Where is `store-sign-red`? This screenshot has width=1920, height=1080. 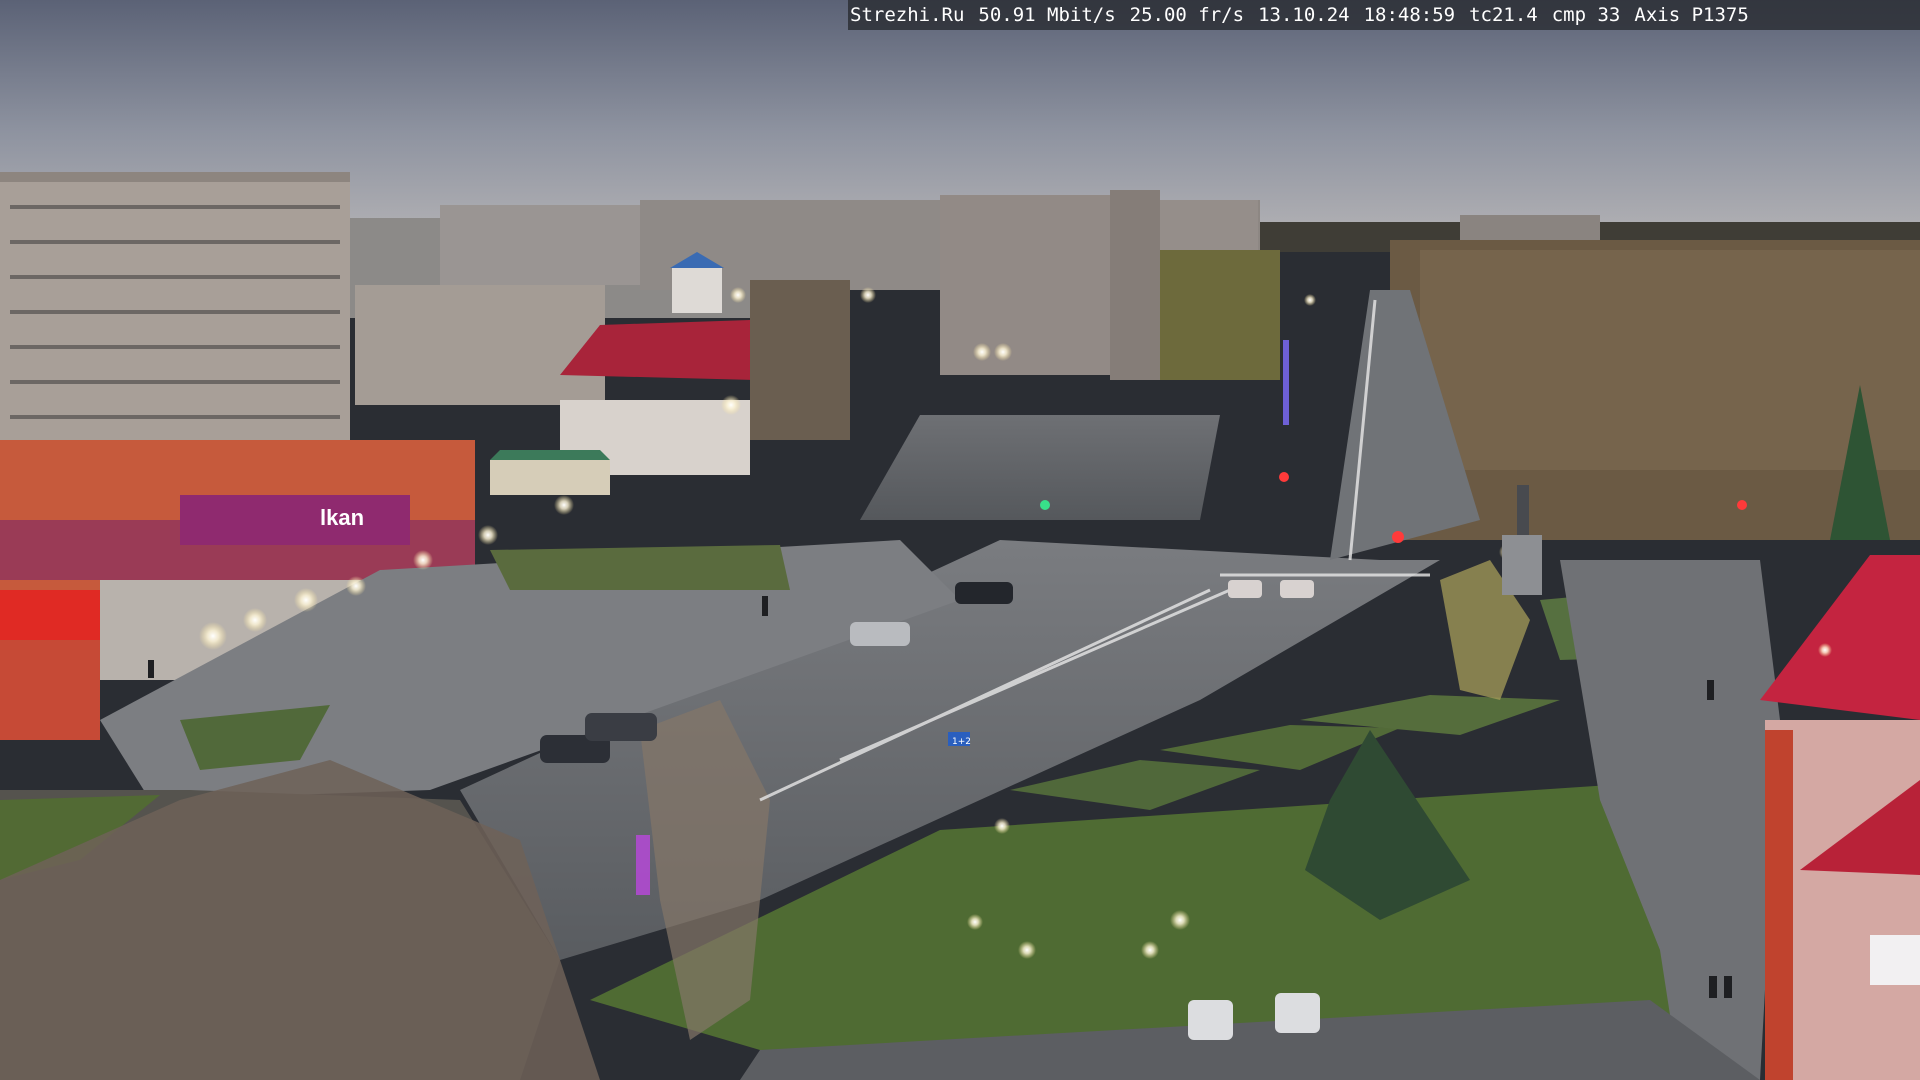
store-sign-red is located at coordinates (50, 615).